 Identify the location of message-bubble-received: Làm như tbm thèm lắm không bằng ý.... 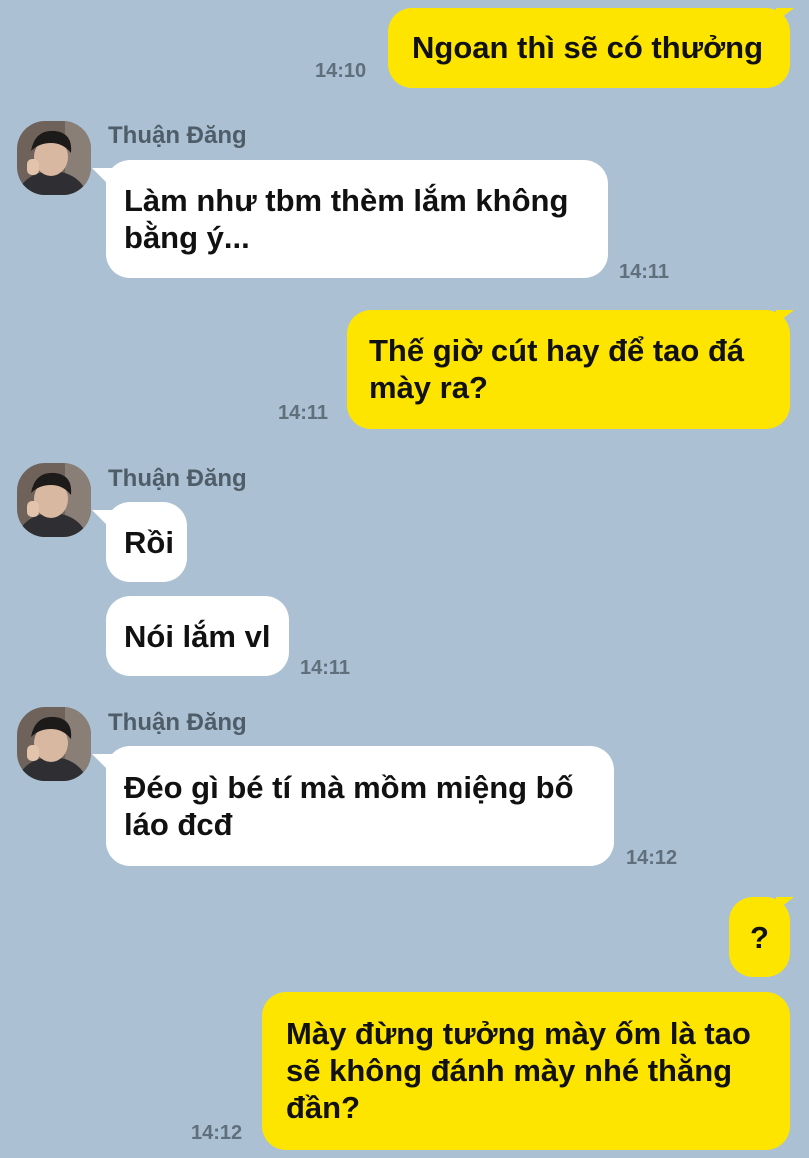
(357, 219).